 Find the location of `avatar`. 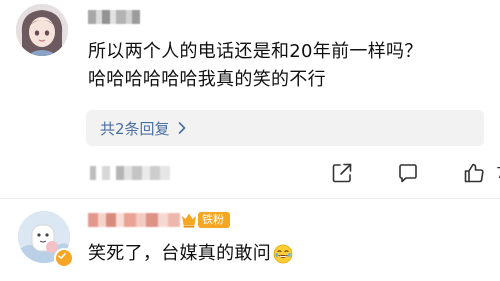

avatar is located at coordinates (42, 30).